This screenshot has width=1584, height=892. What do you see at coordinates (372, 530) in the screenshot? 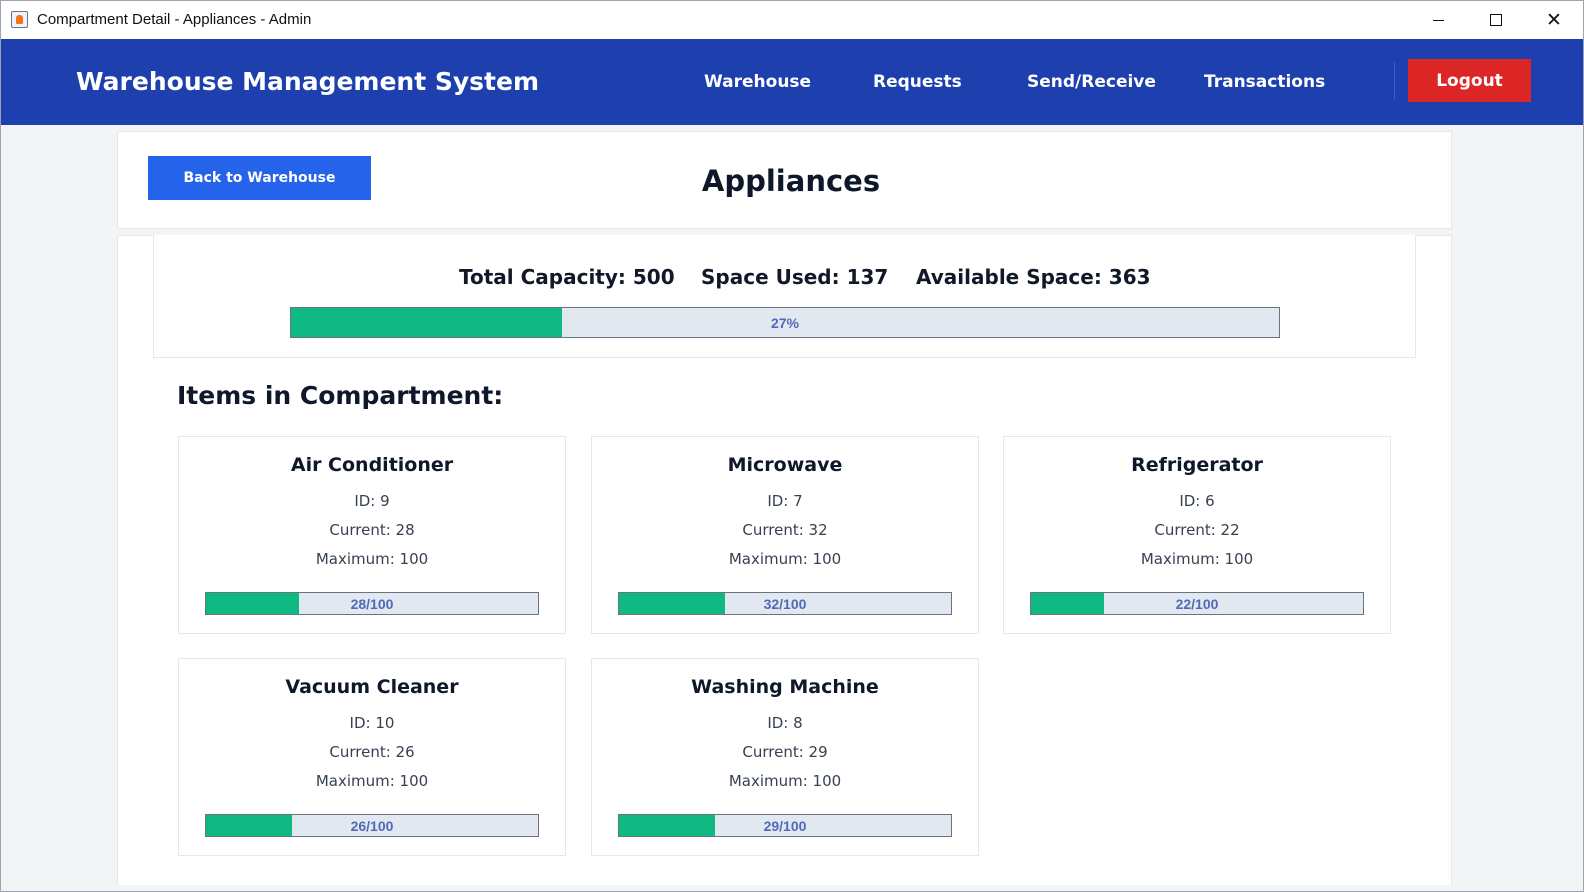
I see `item-current: Current: 28` at bounding box center [372, 530].